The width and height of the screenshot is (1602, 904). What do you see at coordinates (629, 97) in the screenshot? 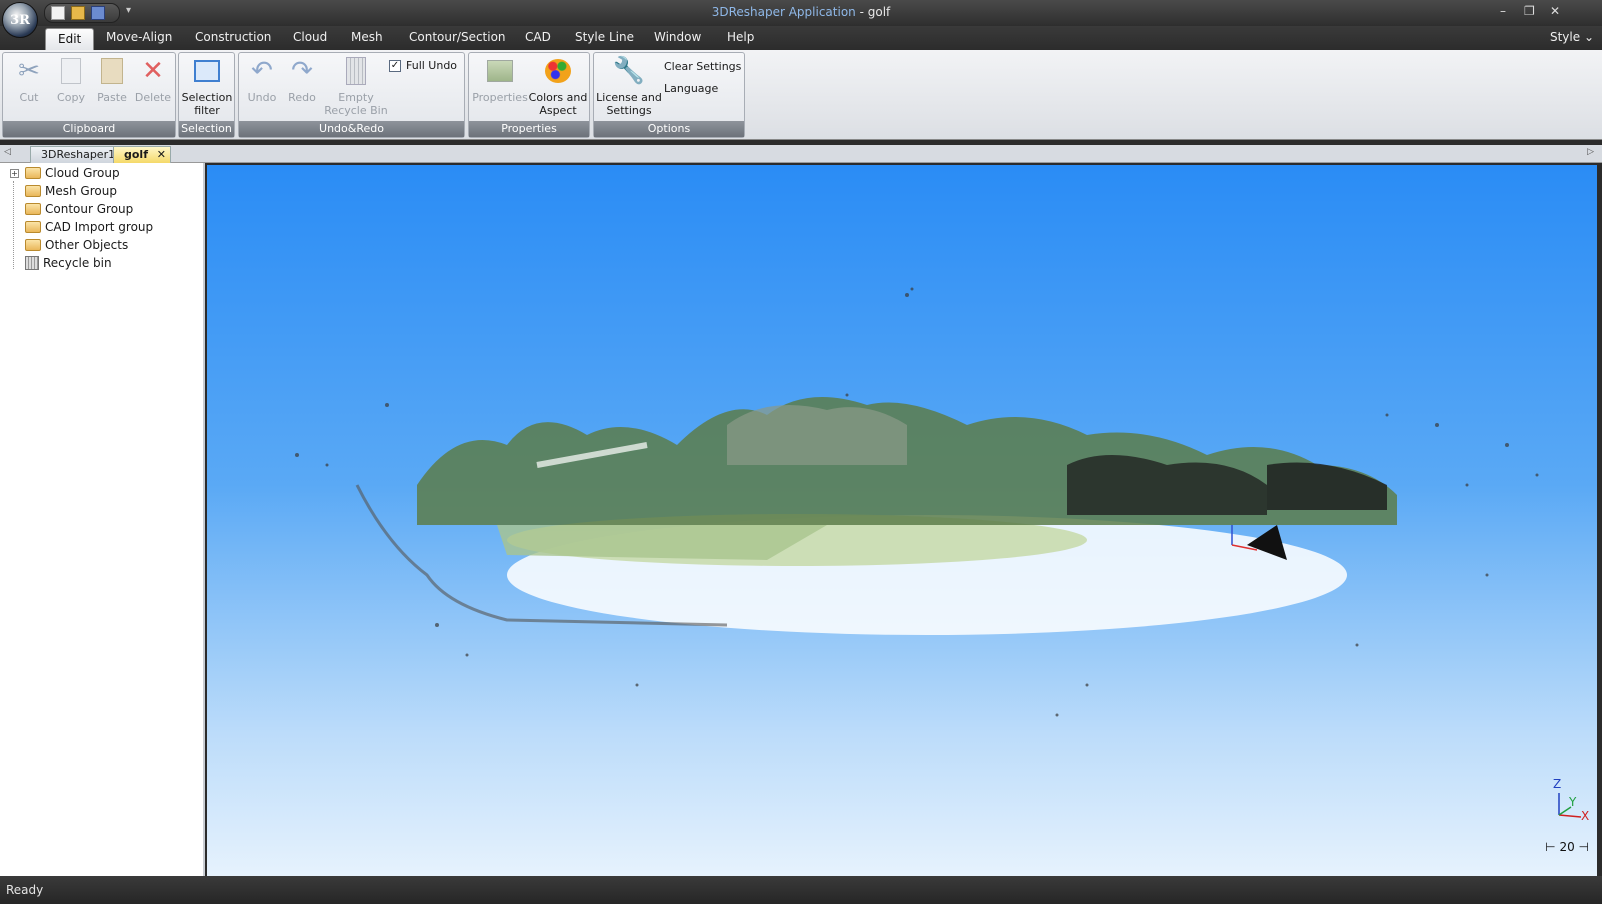
I see `license-label-1: License and` at bounding box center [629, 97].